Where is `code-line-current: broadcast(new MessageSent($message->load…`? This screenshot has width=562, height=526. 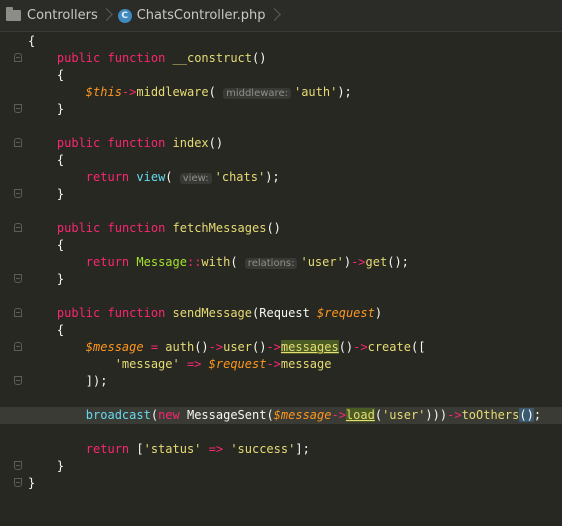 code-line-current: broadcast(new MessageSent($message->load… is located at coordinates (281, 415).